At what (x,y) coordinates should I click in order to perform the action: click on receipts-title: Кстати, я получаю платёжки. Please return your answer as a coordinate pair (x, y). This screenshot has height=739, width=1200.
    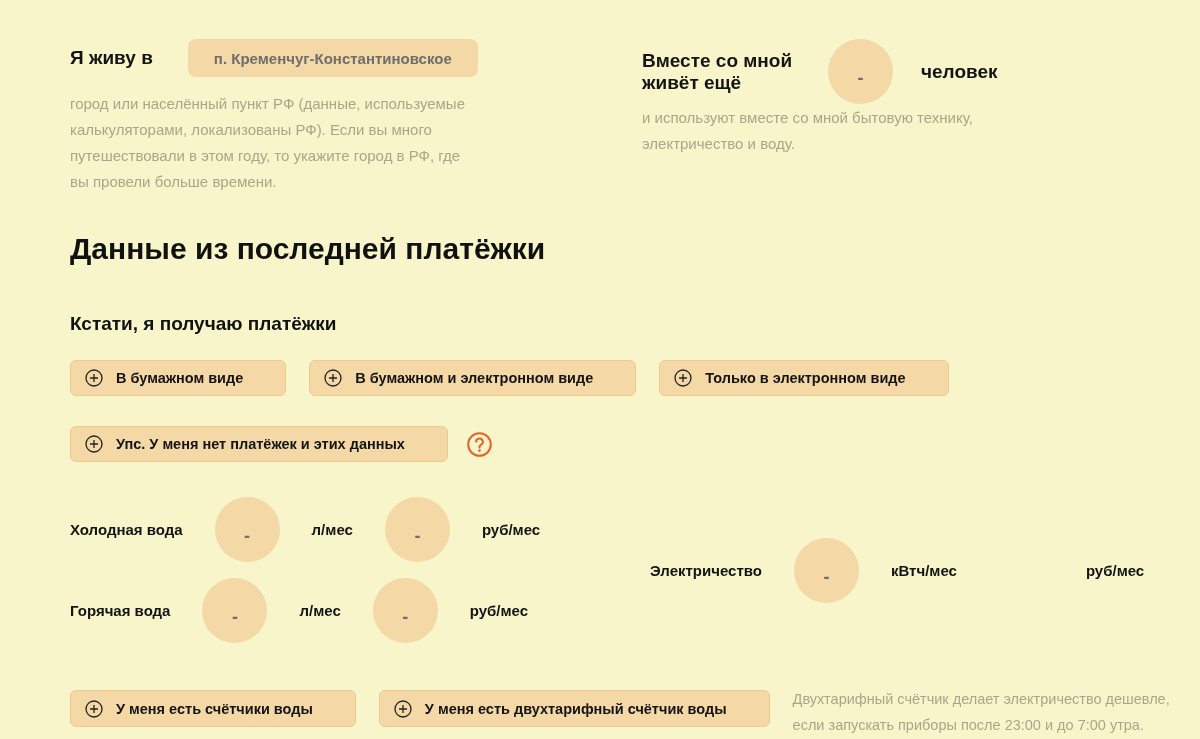
    Looking at the image, I should click on (203, 324).